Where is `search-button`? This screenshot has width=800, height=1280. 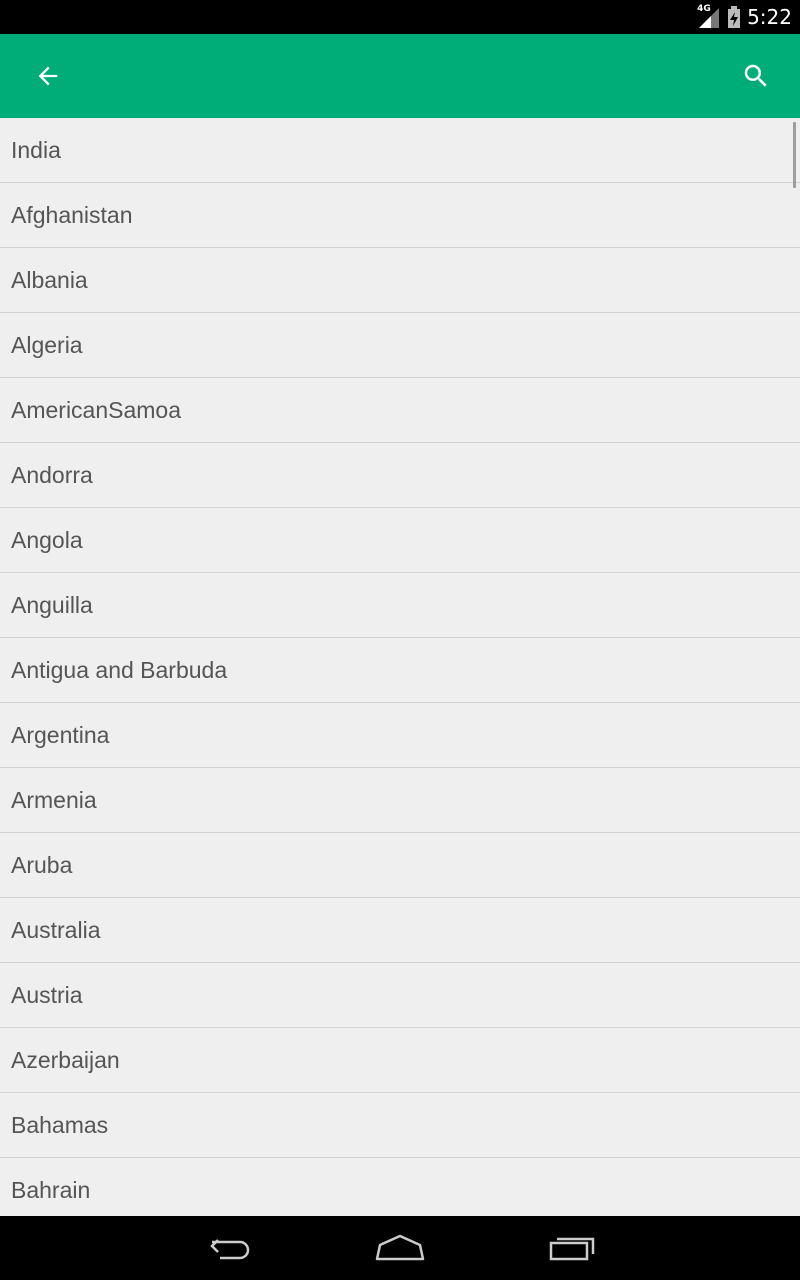
search-button is located at coordinates (756, 76).